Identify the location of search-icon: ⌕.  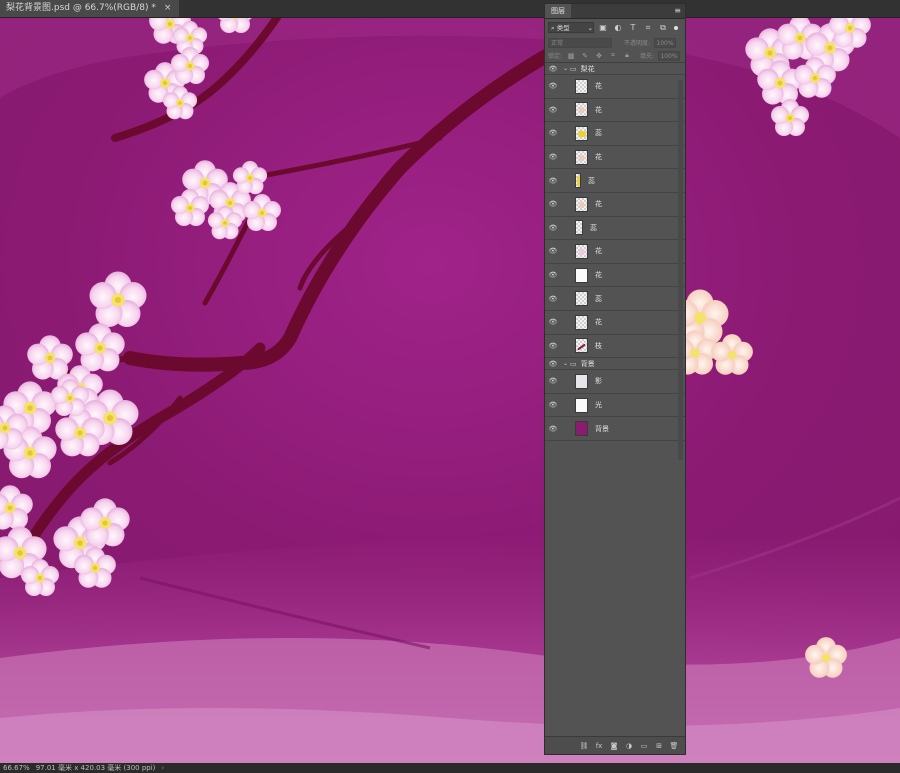
(553, 28).